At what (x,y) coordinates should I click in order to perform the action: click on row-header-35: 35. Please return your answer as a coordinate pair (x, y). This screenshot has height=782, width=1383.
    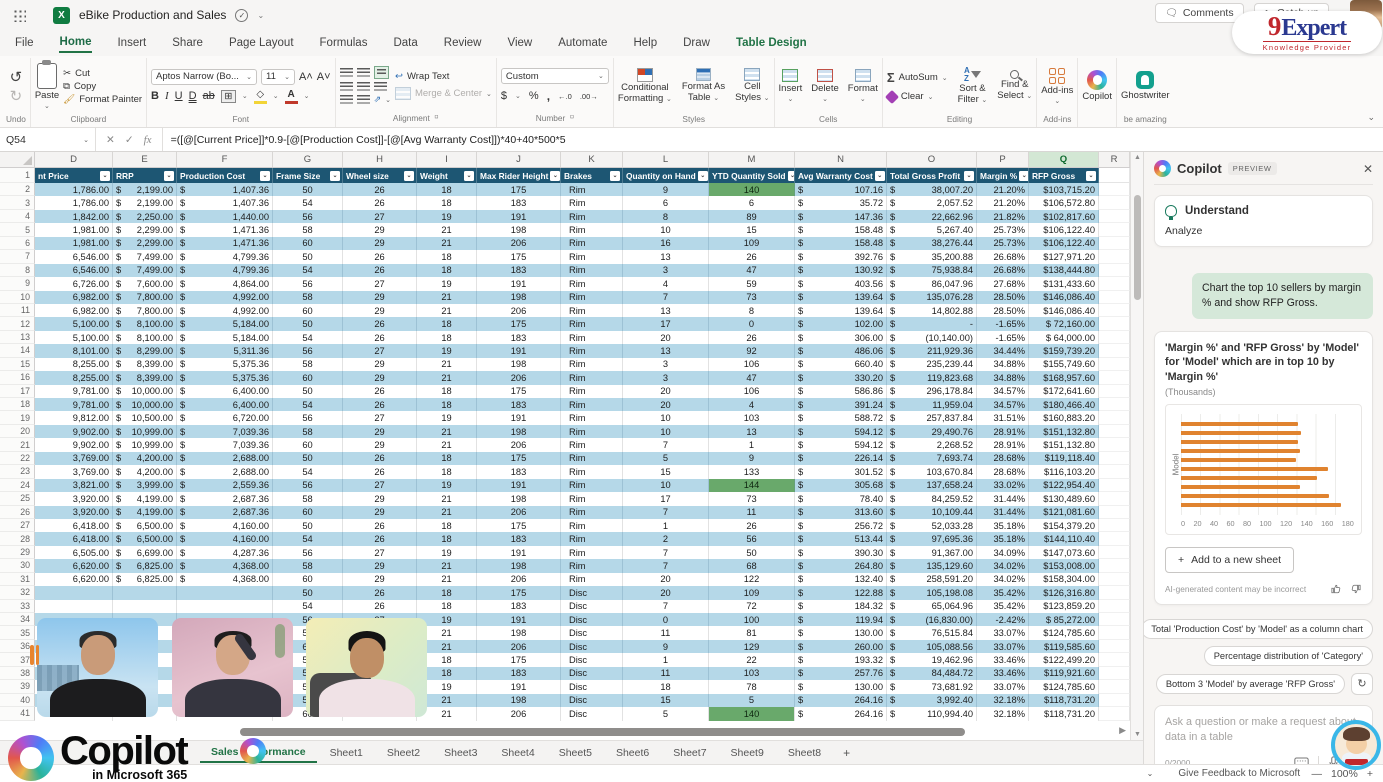
    Looking at the image, I should click on (17, 633).